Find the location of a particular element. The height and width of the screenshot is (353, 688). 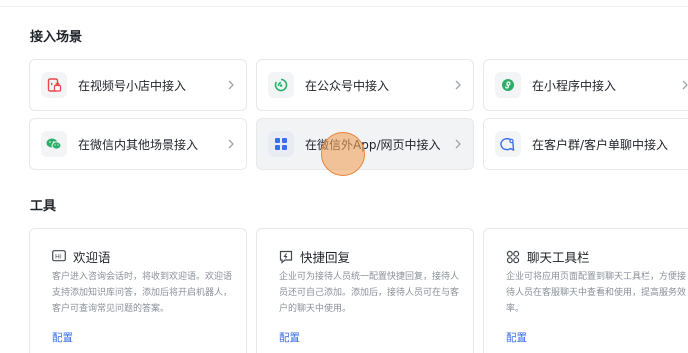

access-card-label: 在客户群/客户单聊中接入 is located at coordinates (600, 144).